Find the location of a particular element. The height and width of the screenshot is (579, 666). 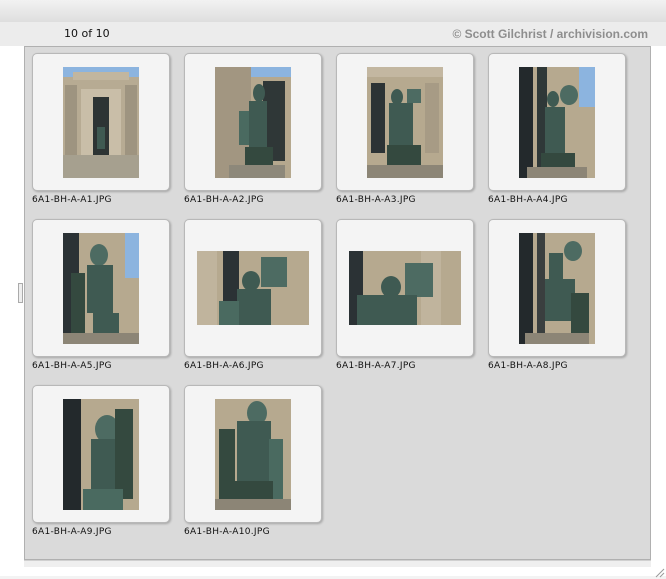

thumbnail-image-a1 is located at coordinates (101, 122).